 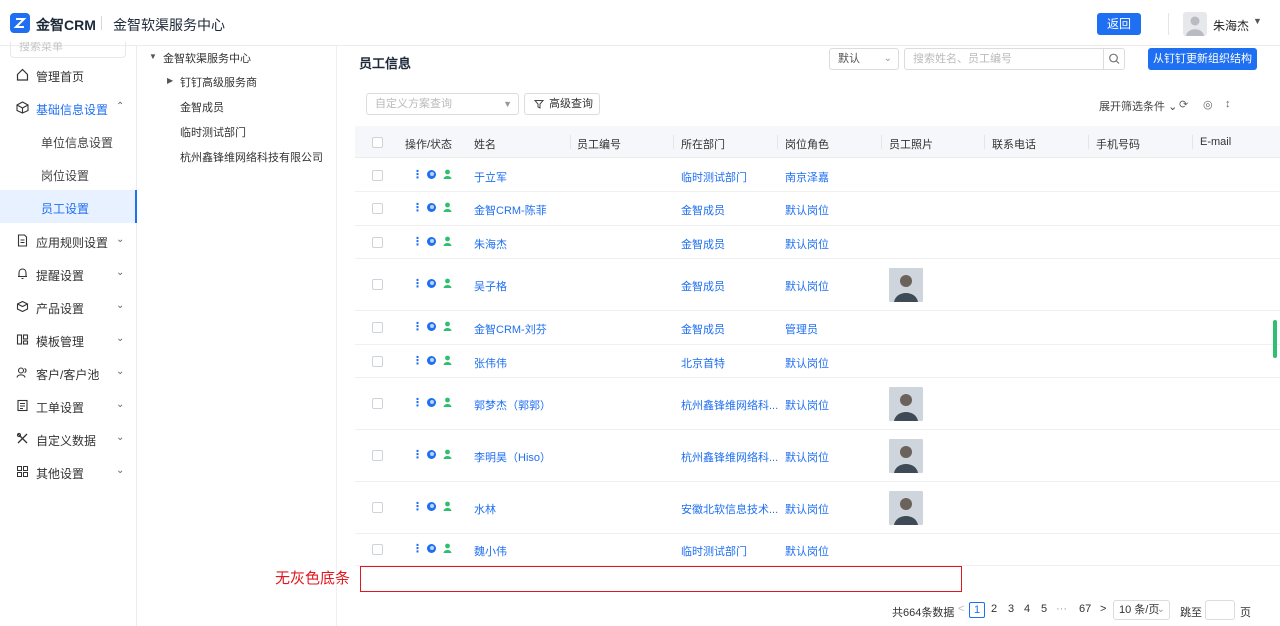 What do you see at coordinates (68, 74) in the screenshot?
I see `sidebar-item-home: 管理首页` at bounding box center [68, 74].